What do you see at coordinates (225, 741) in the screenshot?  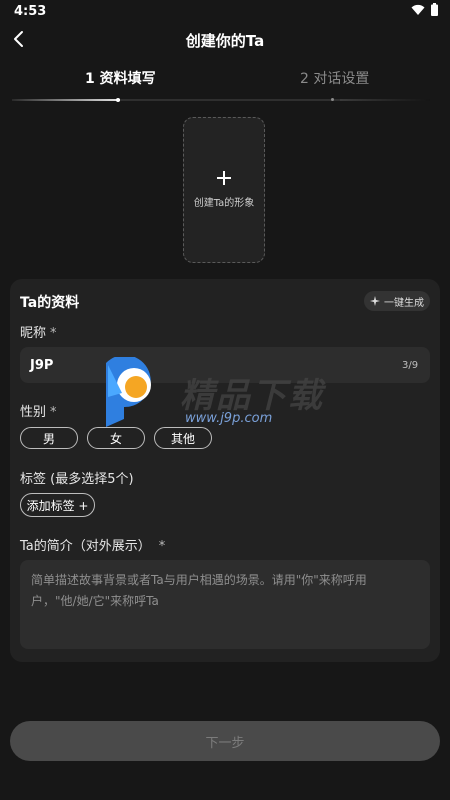 I see `next-step-button: 下一步` at bounding box center [225, 741].